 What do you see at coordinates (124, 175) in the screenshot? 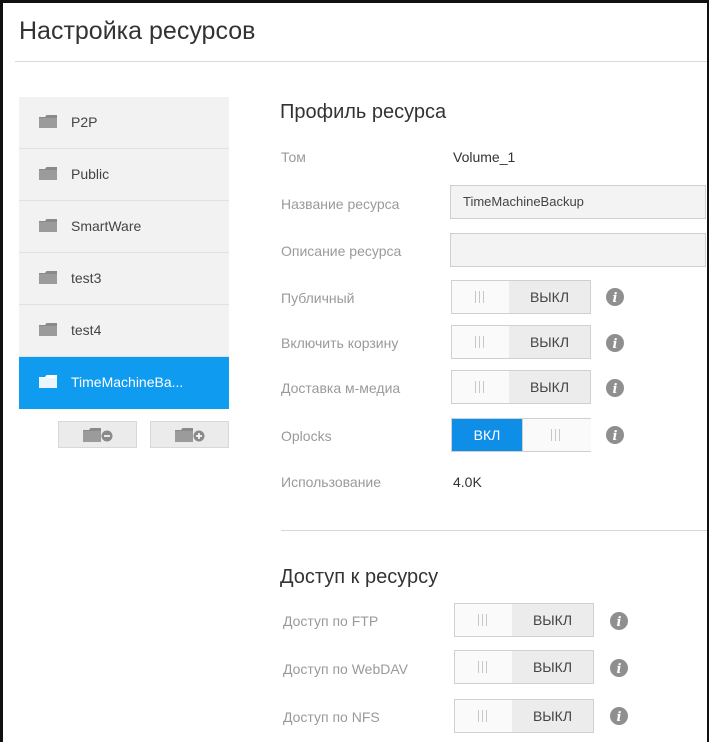
I see `share-item-public: Public` at bounding box center [124, 175].